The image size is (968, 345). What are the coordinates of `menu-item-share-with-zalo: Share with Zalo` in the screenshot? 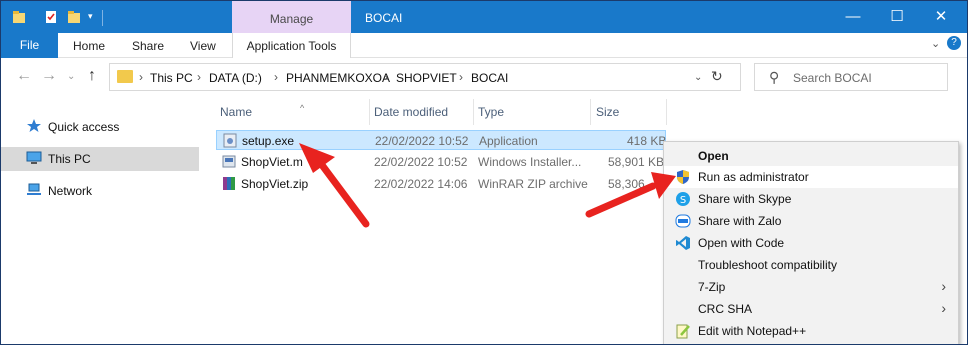 It's located at (811, 221).